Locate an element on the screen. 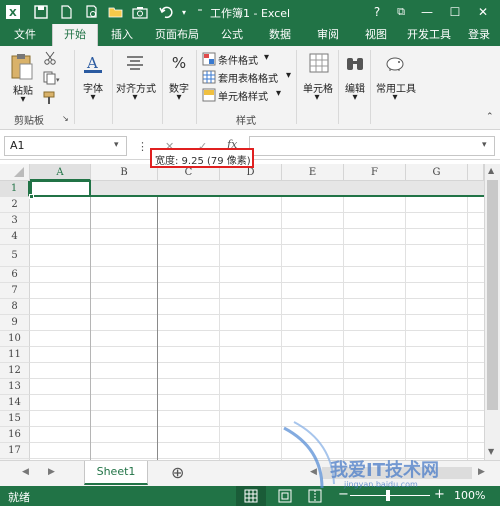 The width and height of the screenshot is (500, 509). format-as-table-icon is located at coordinates (209, 77).